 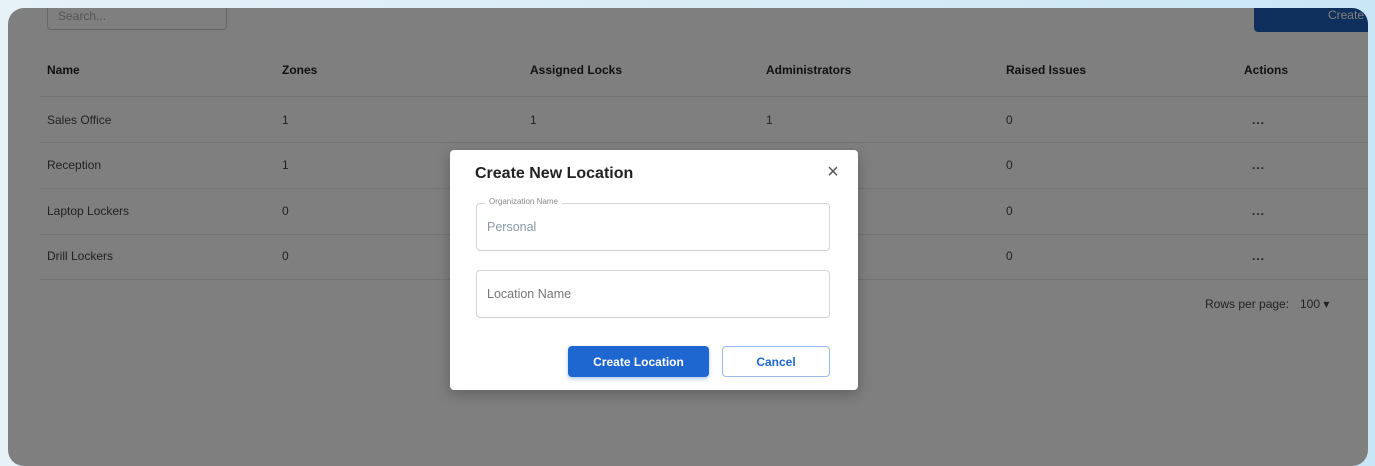 I want to click on location-name-input: Location Name, so click(x=653, y=294).